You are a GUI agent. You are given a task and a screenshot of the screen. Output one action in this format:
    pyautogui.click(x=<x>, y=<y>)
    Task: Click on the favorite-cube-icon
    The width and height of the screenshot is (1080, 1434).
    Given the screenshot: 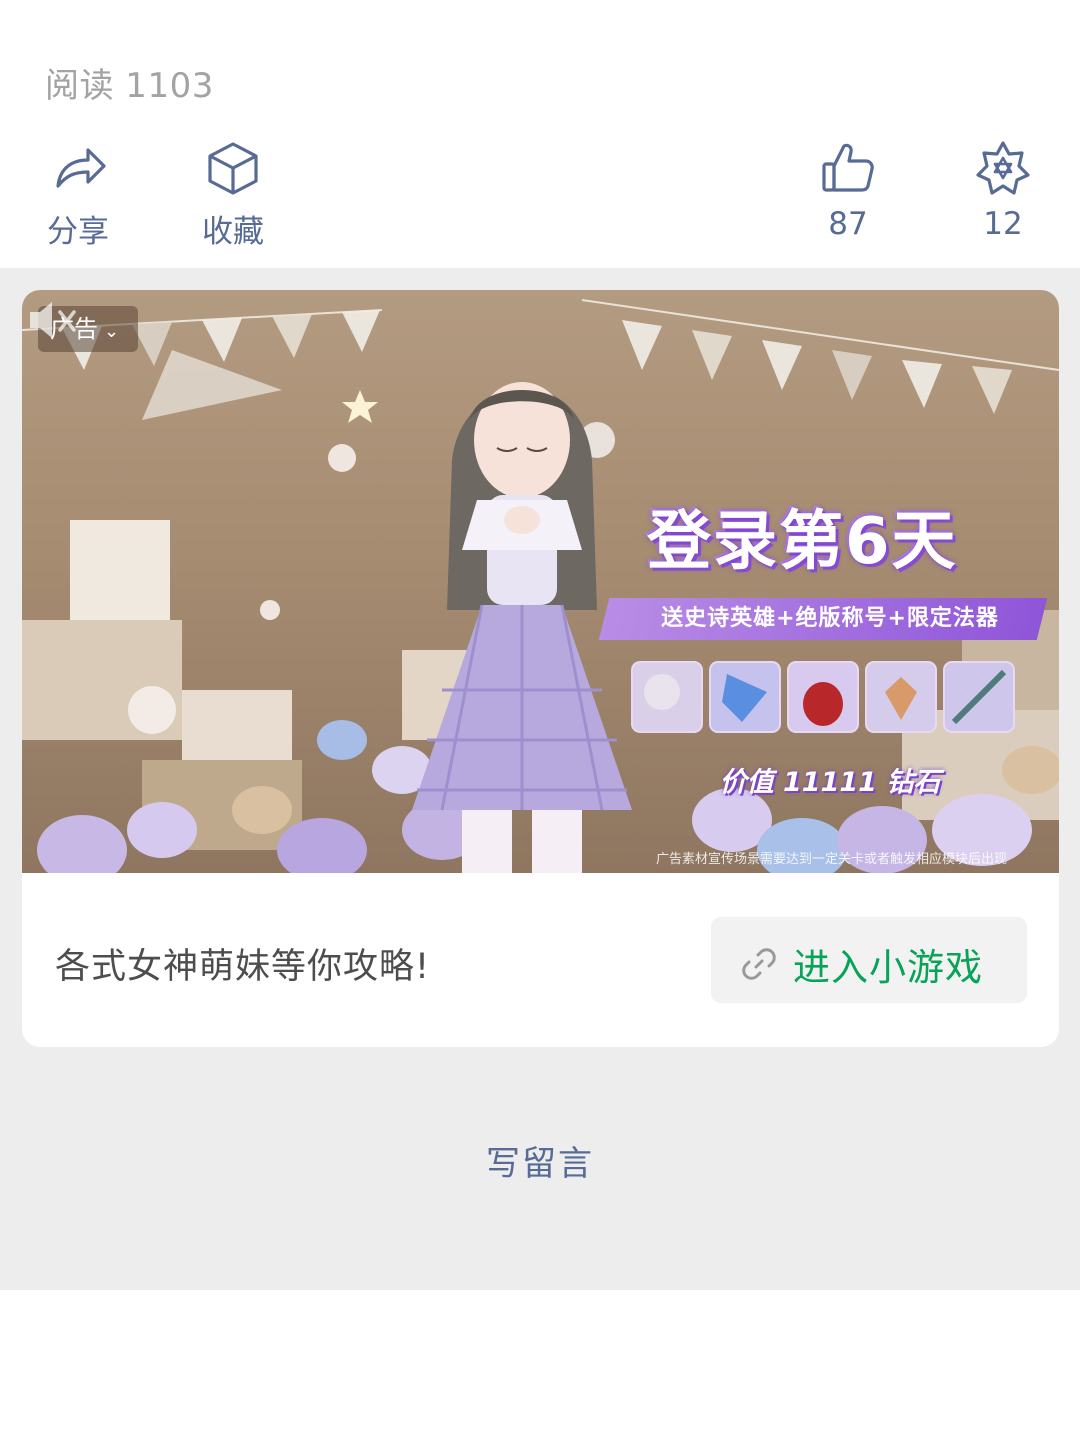 What is the action you would take?
    pyautogui.click(x=233, y=168)
    